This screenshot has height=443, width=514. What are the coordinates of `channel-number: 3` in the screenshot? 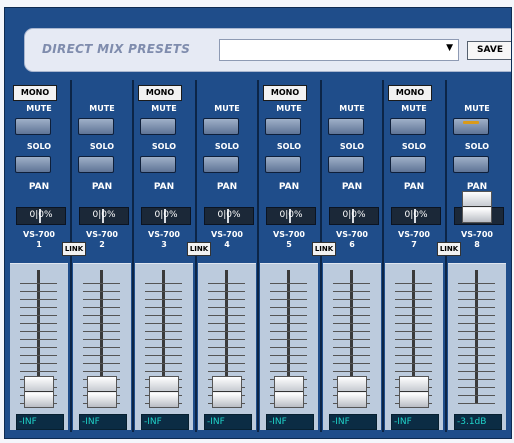 It's located at (164, 244).